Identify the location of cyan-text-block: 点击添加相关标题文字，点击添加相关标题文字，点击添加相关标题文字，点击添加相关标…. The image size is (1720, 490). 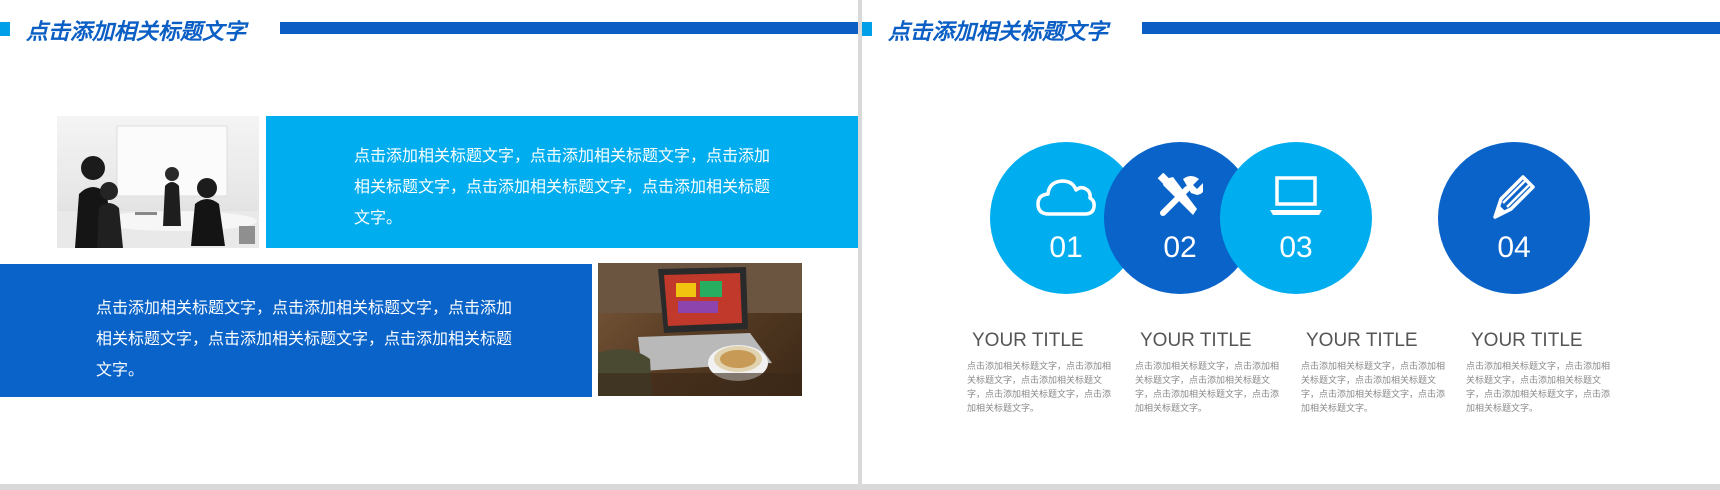
(562, 182).